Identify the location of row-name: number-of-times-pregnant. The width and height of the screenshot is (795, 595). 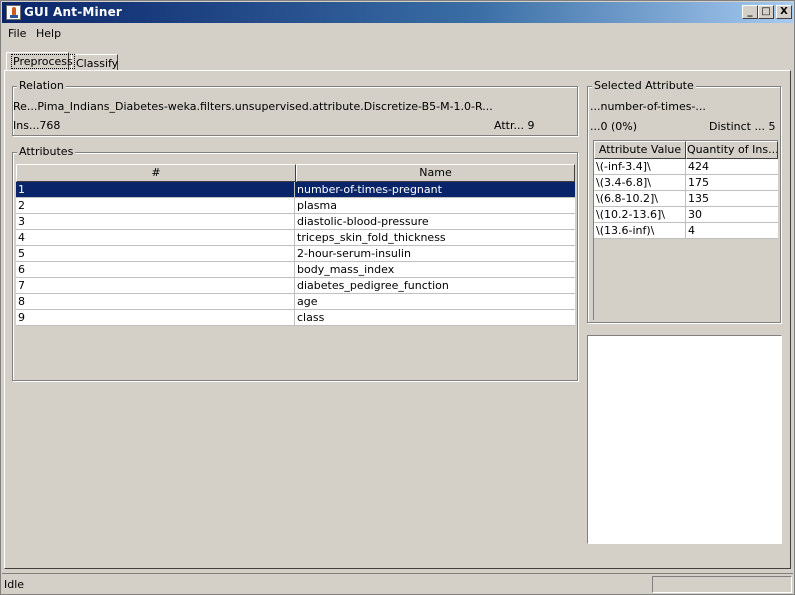
(369, 189).